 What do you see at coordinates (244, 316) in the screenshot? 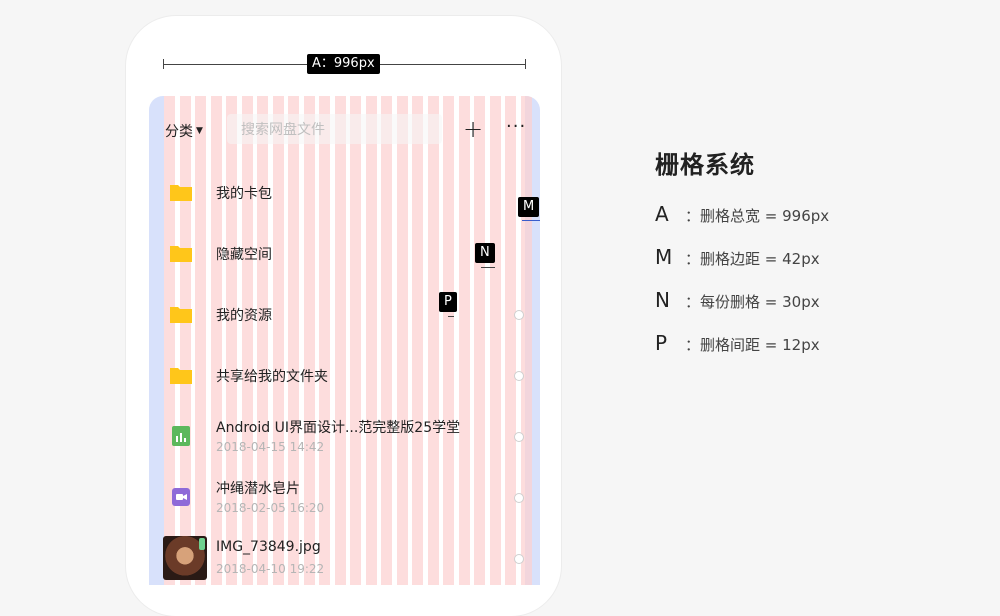
I see `file-name: 我的资源` at bounding box center [244, 316].